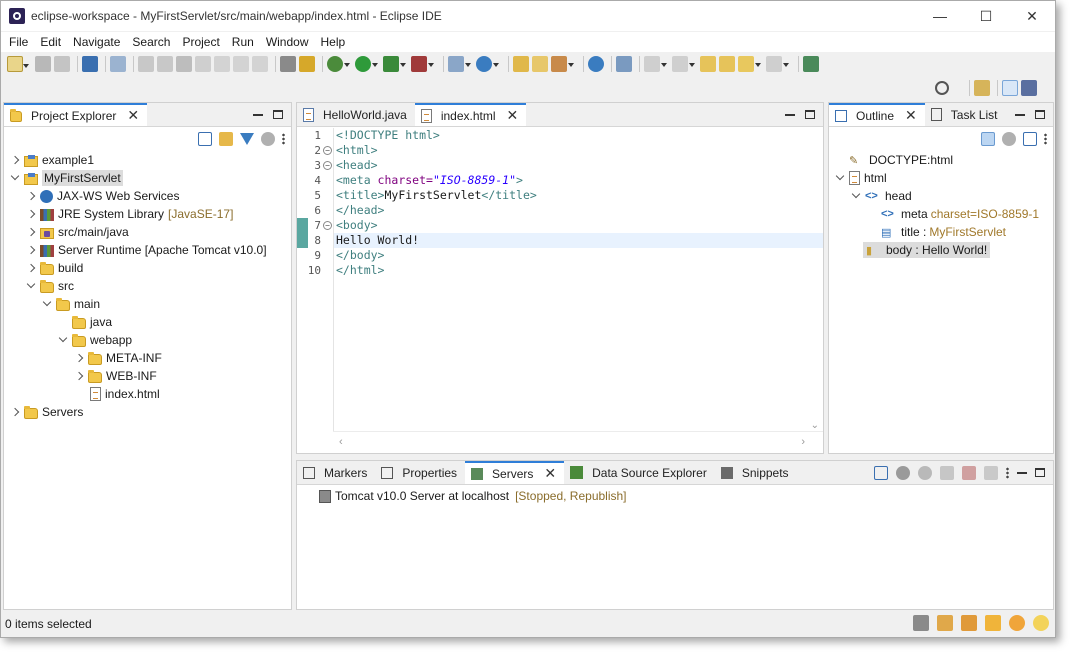  What do you see at coordinates (336, 472) in the screenshot?
I see `tab-markers: Markers` at bounding box center [336, 472].